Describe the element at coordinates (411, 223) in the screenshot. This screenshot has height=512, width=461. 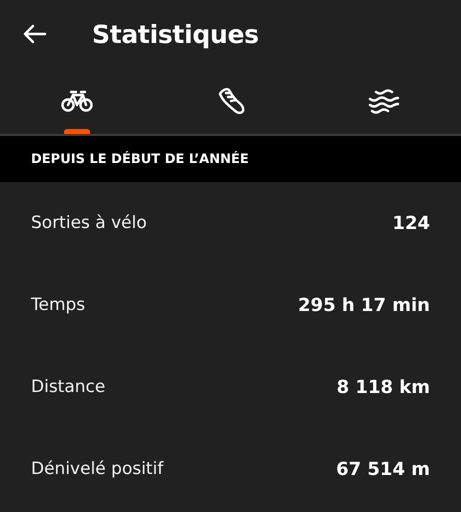
I see `stat-value: 124` at that location.